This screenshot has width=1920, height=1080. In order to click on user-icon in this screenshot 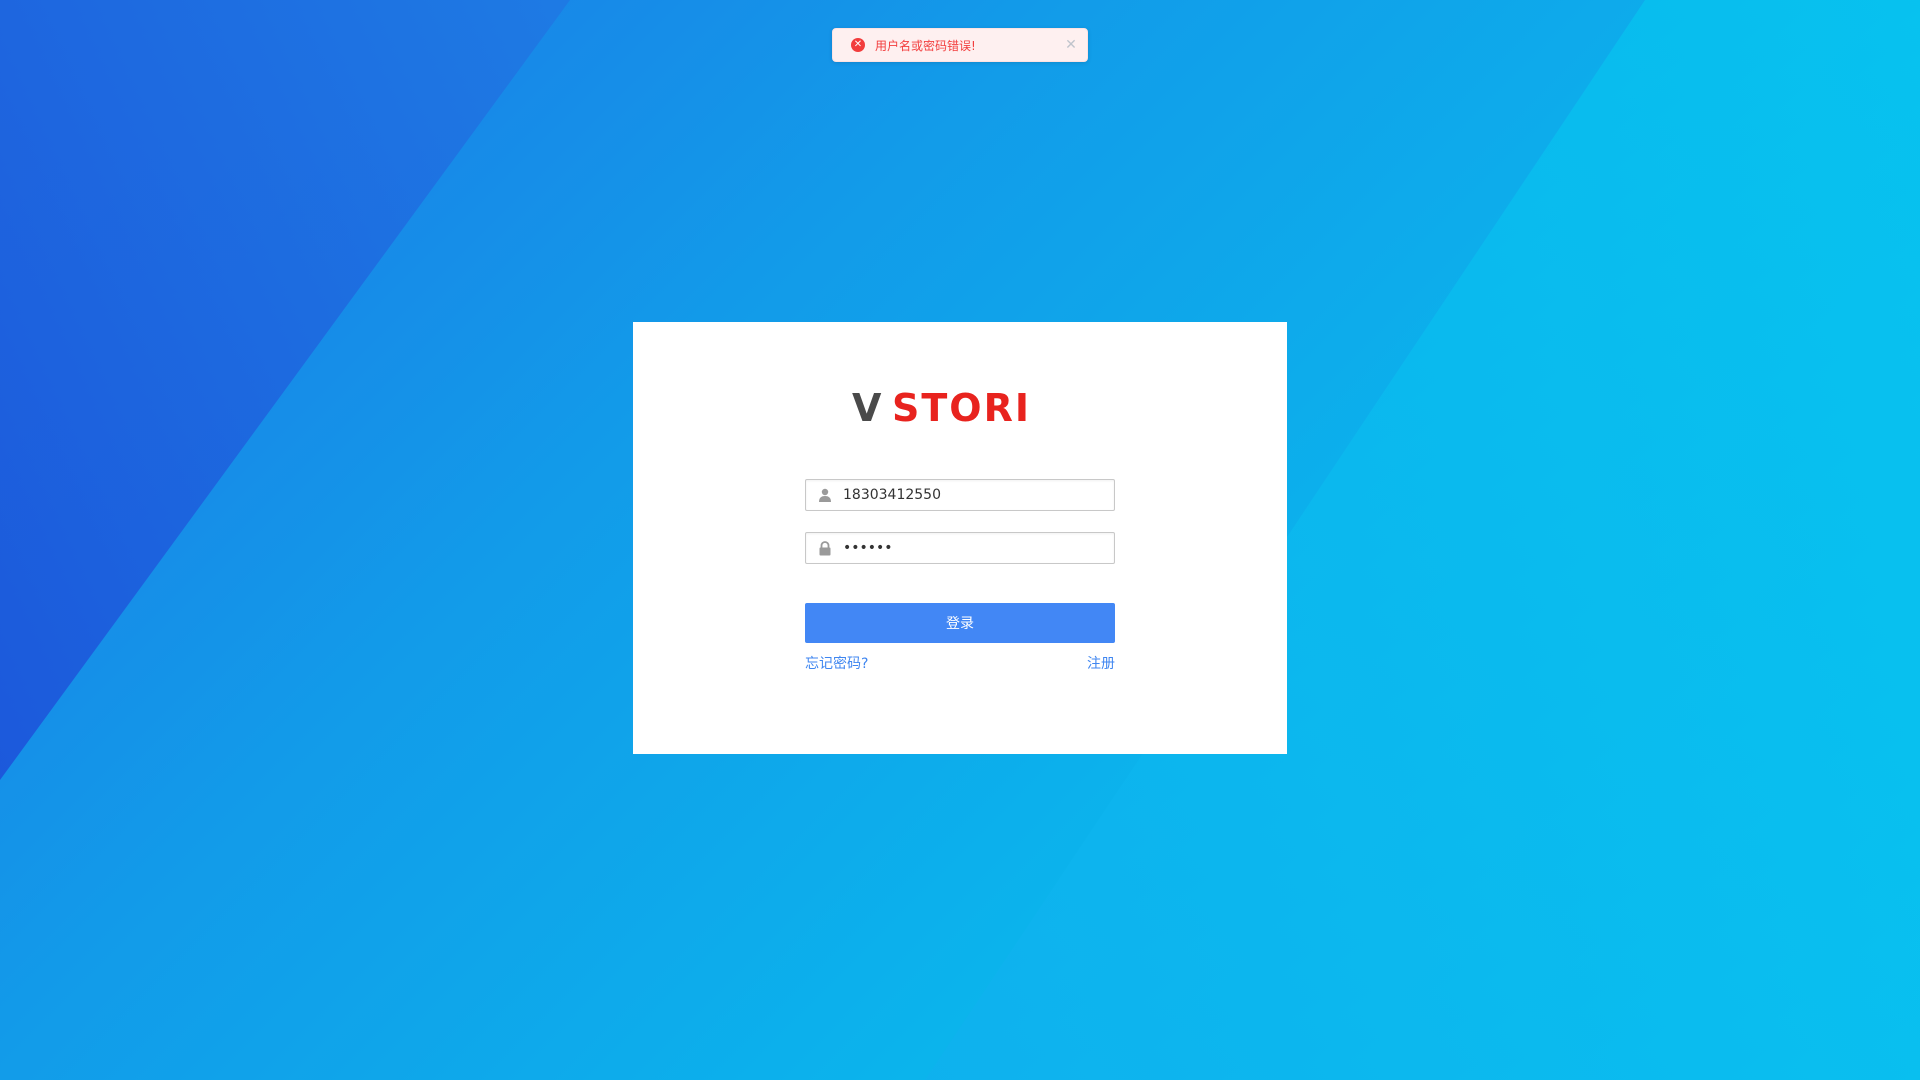, I will do `click(825, 495)`.